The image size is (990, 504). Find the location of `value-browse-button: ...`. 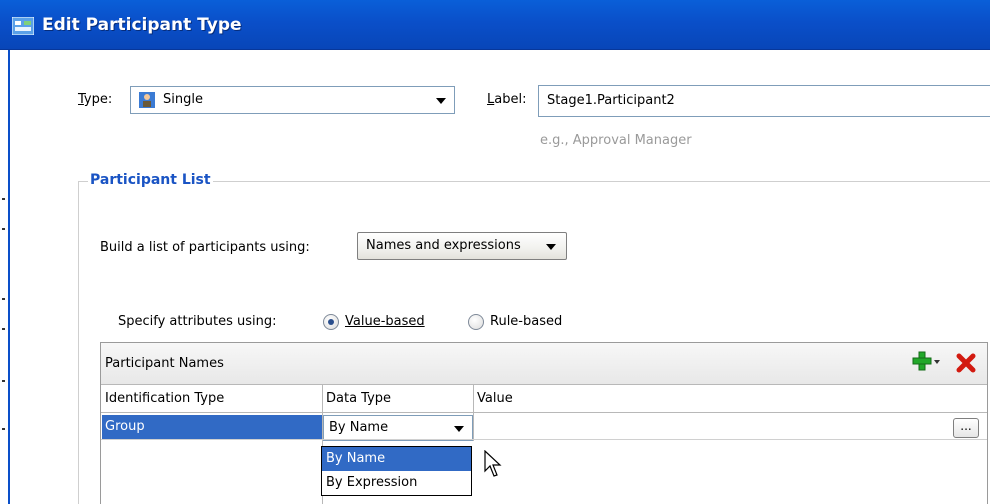

value-browse-button: ... is located at coordinates (966, 428).